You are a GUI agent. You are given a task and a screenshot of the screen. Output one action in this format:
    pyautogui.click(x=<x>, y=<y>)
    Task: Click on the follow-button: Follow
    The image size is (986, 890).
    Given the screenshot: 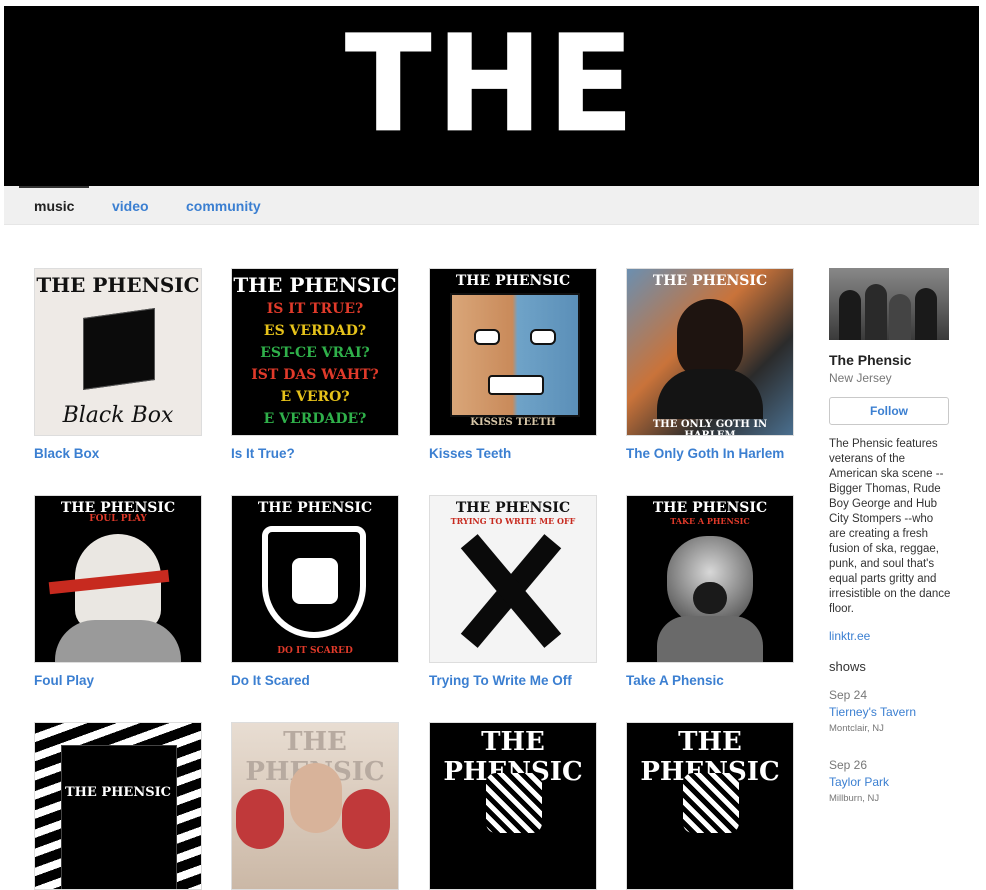 What is the action you would take?
    pyautogui.click(x=889, y=411)
    